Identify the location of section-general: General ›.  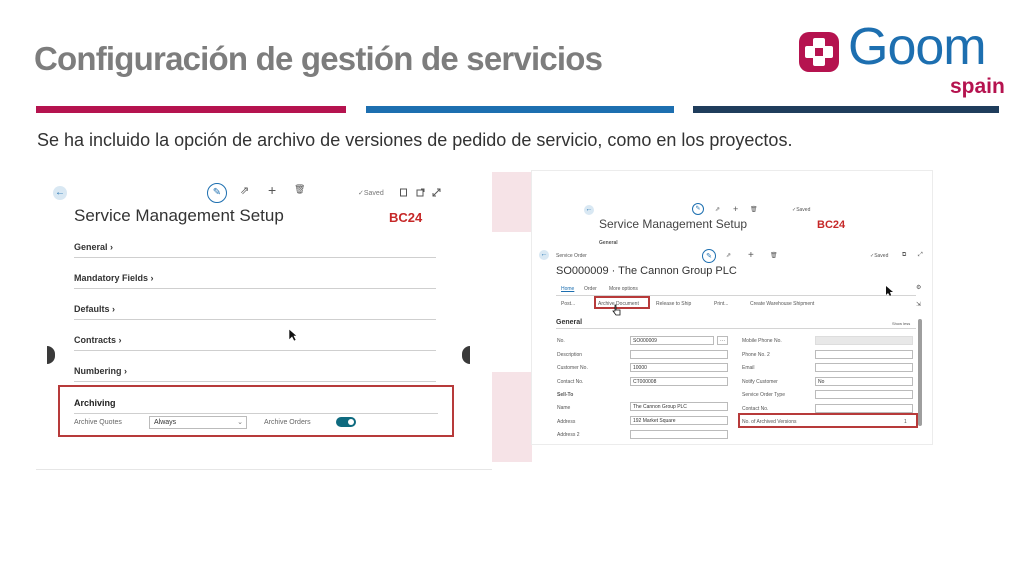
(255, 250).